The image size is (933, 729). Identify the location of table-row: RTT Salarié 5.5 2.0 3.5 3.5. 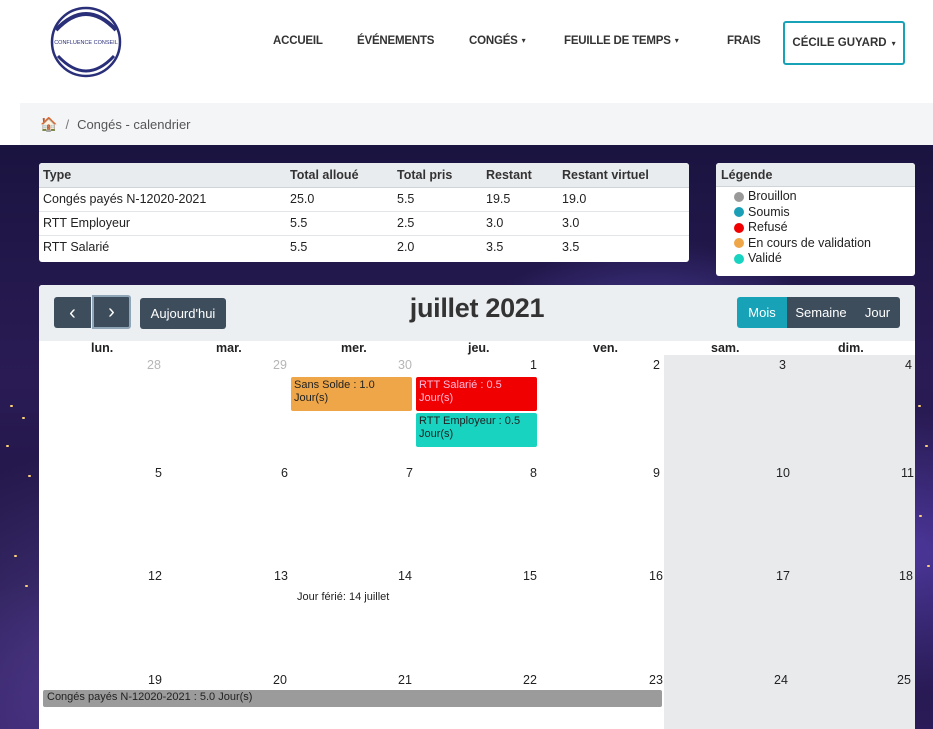
(364, 247).